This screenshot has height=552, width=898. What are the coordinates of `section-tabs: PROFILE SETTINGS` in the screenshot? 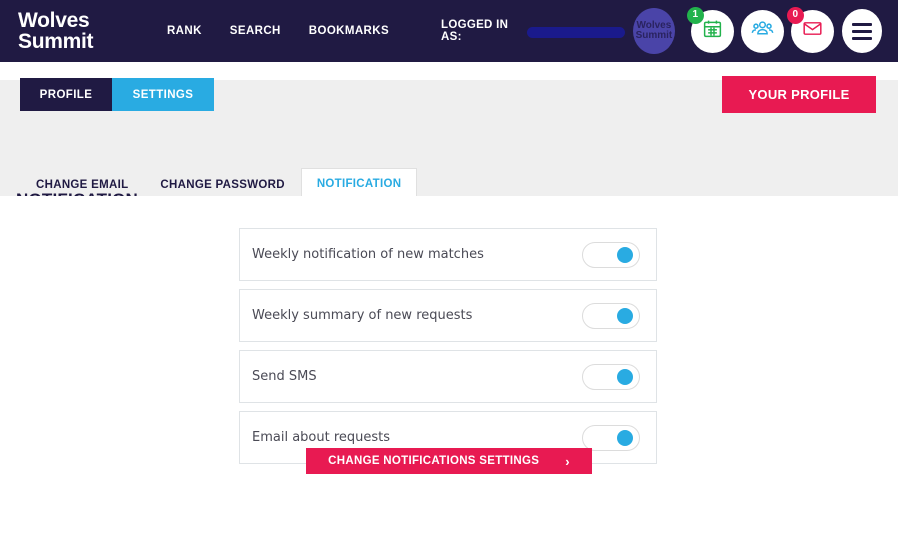 It's located at (117, 94).